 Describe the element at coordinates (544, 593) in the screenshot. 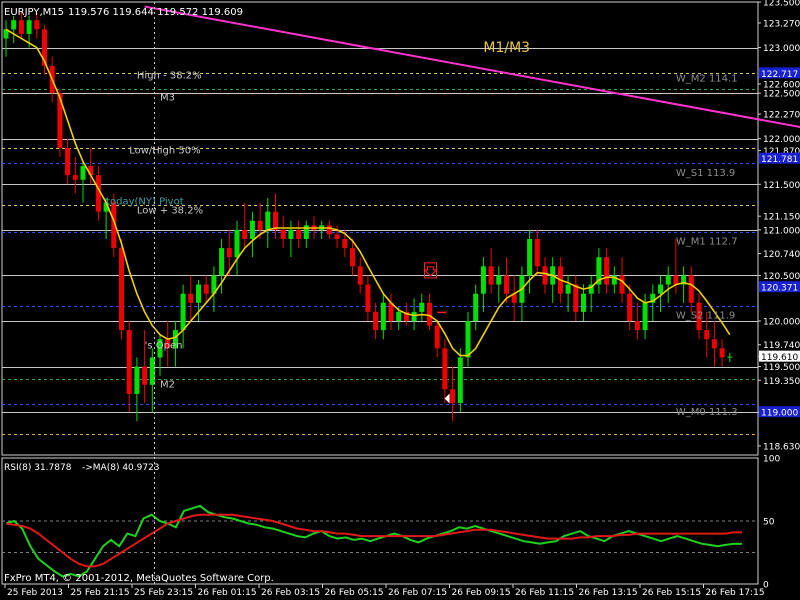

I see `time-tick-label: 26 Feb 11:15` at that location.